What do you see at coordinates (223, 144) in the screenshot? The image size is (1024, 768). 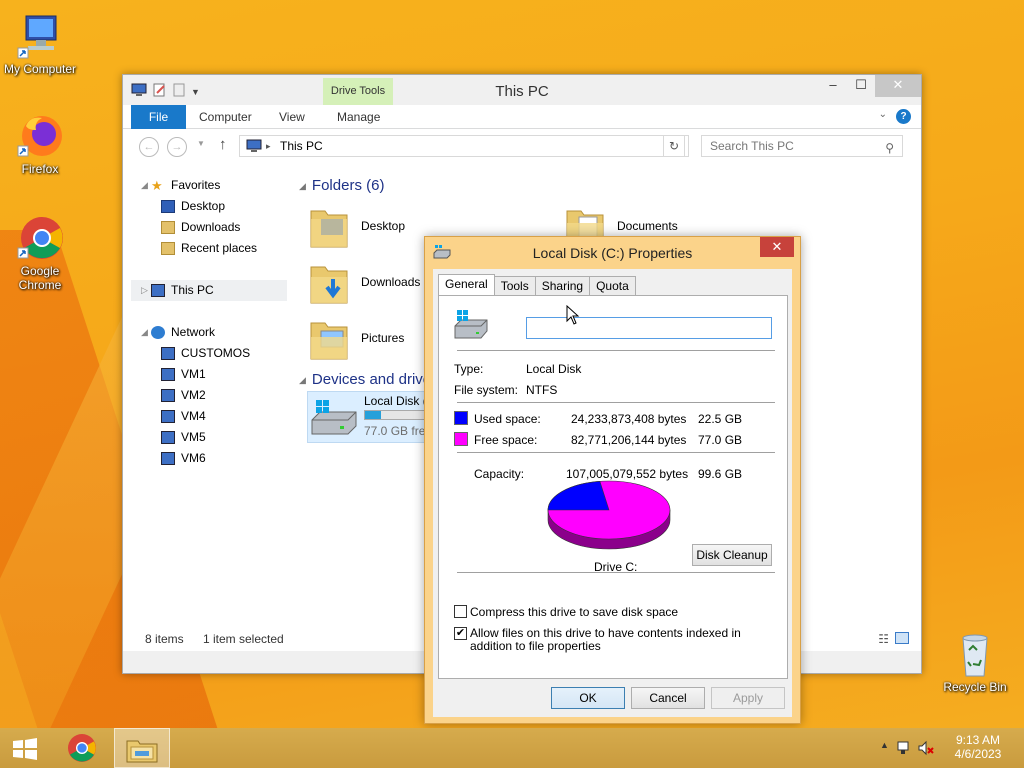 I see `up-button: ↑` at bounding box center [223, 144].